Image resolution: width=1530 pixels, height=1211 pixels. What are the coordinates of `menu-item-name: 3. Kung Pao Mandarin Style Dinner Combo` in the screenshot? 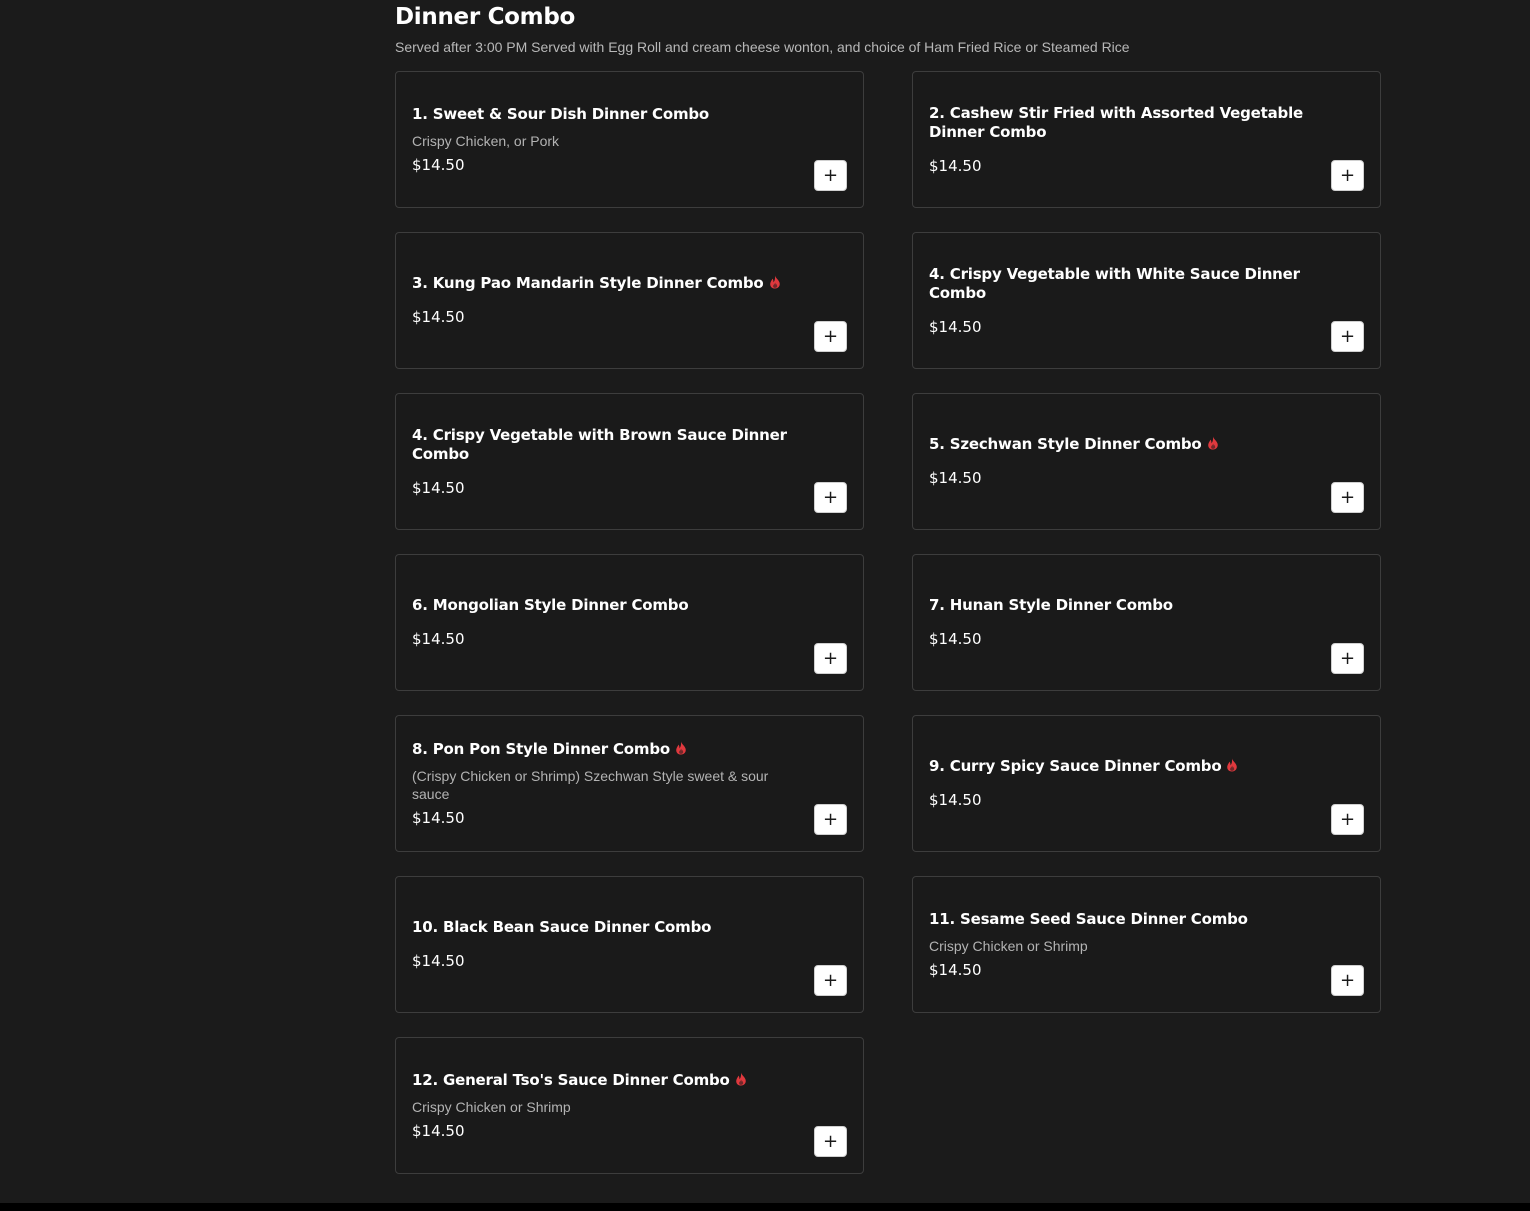 It's located at (602, 283).